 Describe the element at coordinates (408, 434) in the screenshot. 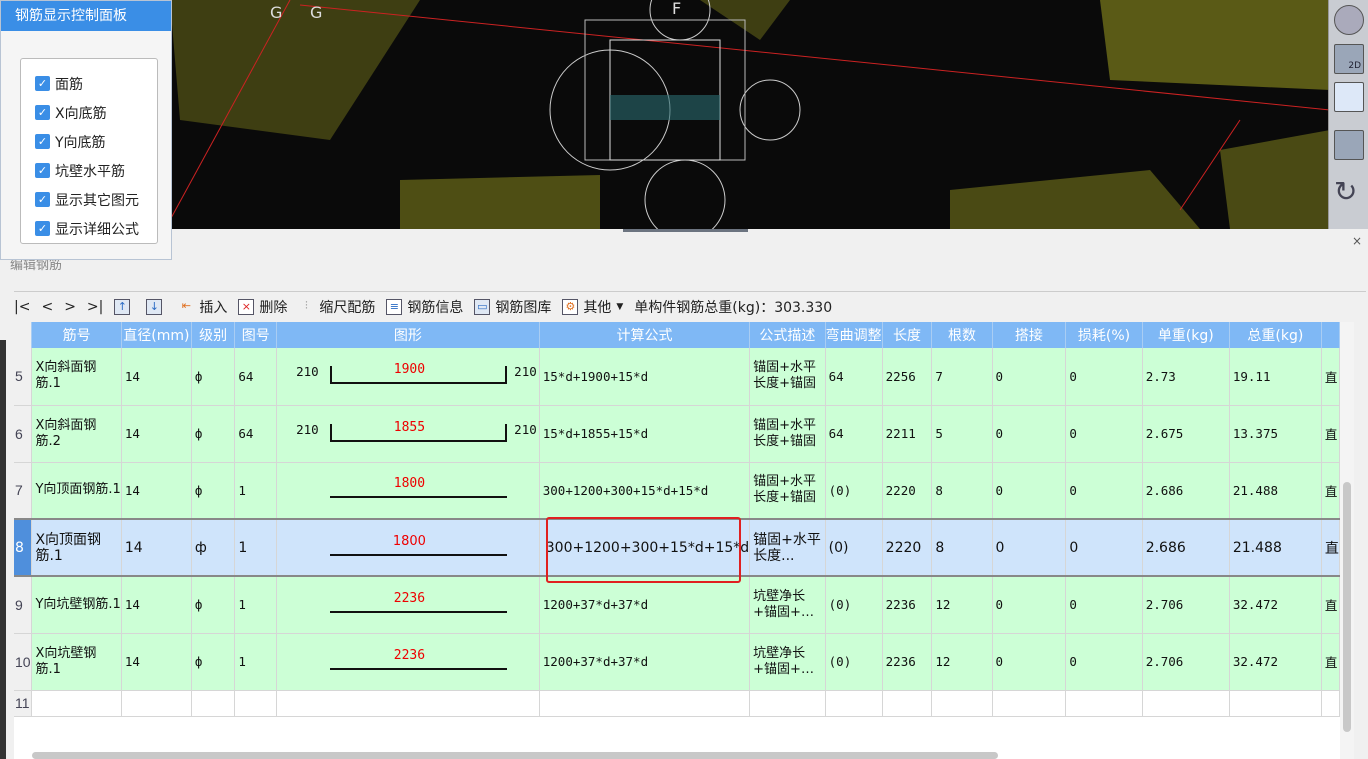

I see `cell-shape: 210 1855 210` at that location.